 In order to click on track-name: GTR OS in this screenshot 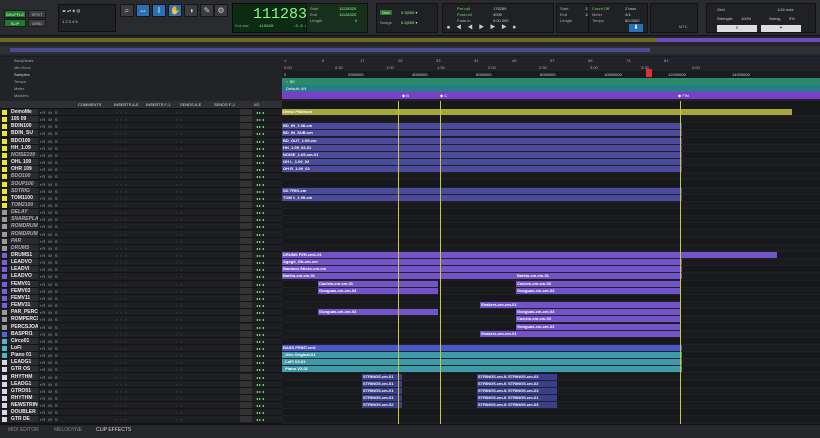, I will do `click(24, 369)`.